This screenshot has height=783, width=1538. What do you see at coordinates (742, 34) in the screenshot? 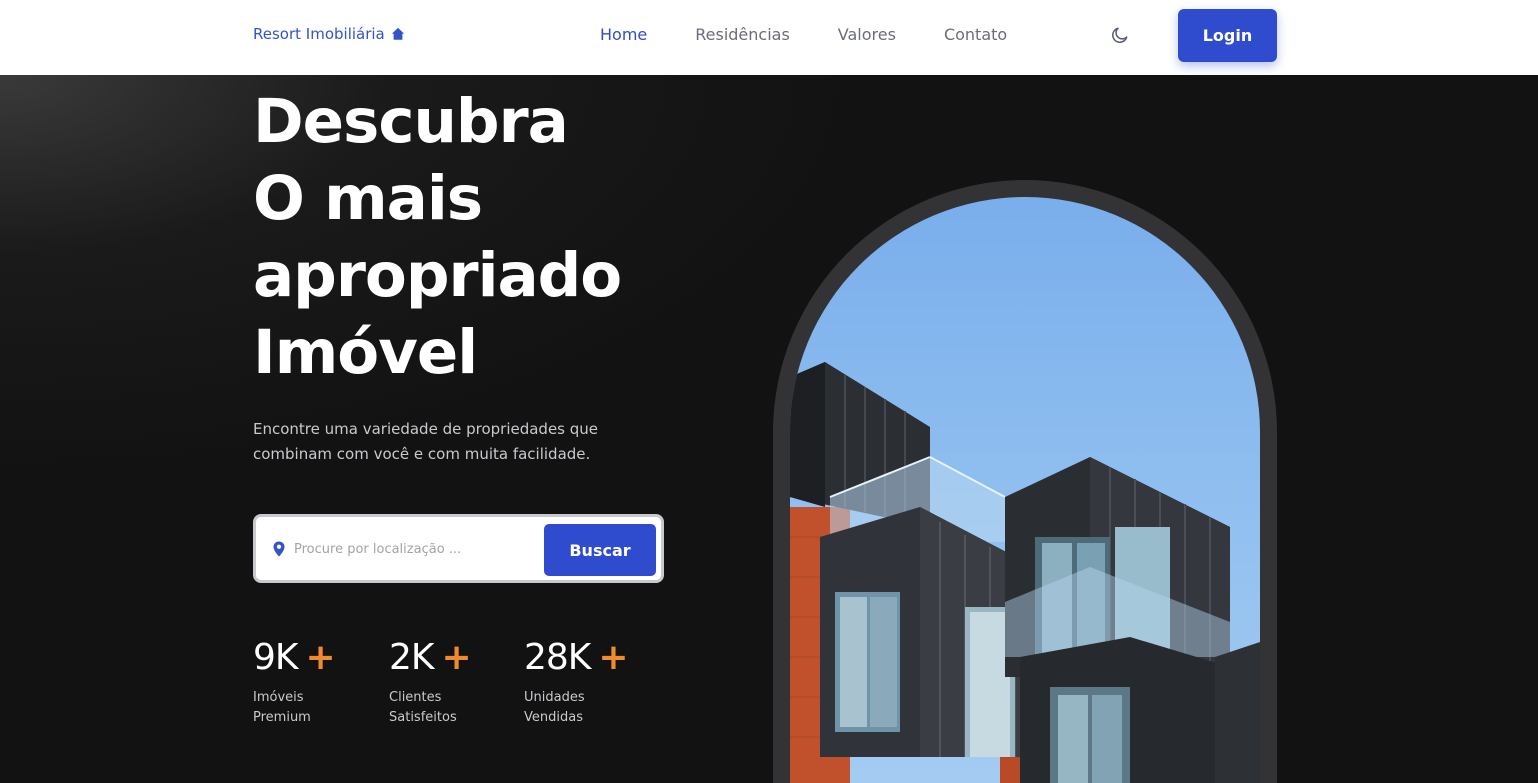
I see `nav-item-residencias: Residências` at bounding box center [742, 34].